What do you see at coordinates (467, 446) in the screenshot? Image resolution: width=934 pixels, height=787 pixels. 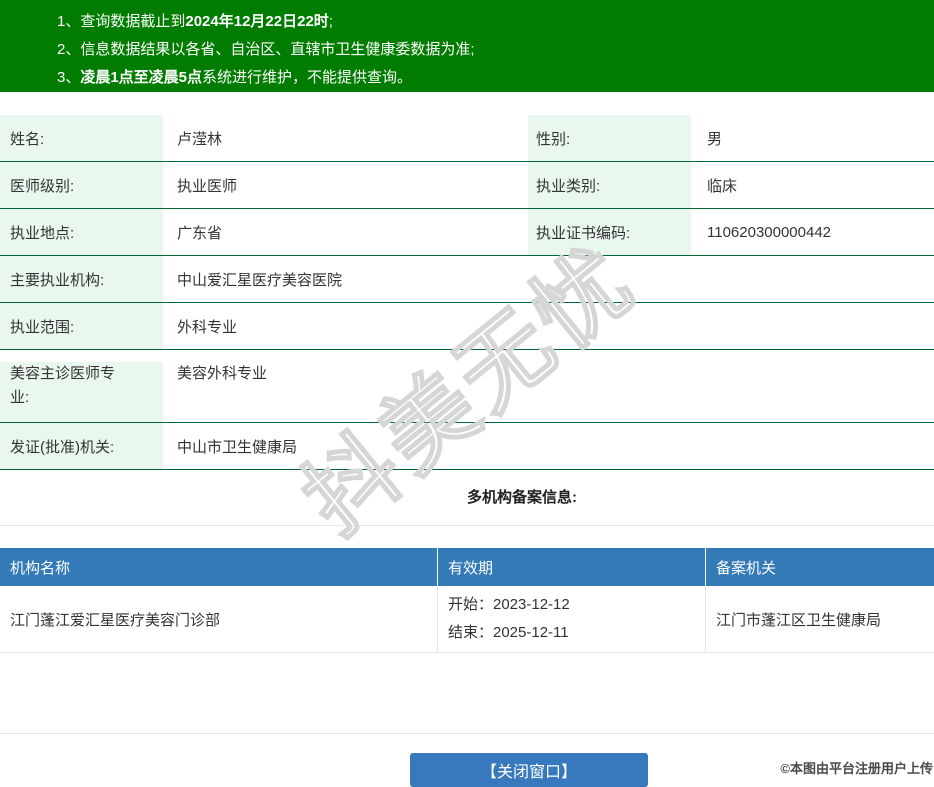 I see `info-row-issuing-authority: 发证(批准)机关: 中山市卫生健康局` at bounding box center [467, 446].